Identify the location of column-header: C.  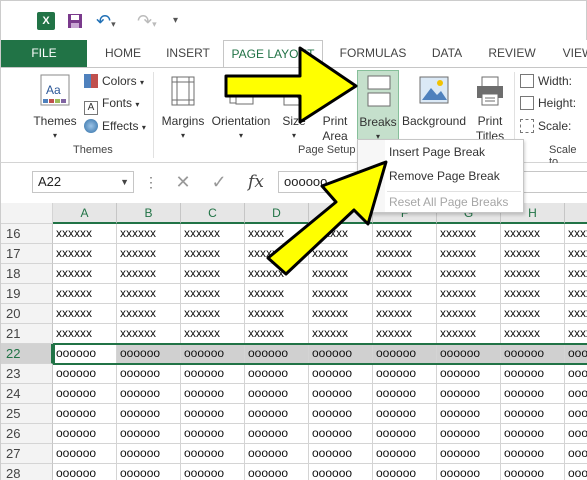
(213, 213).